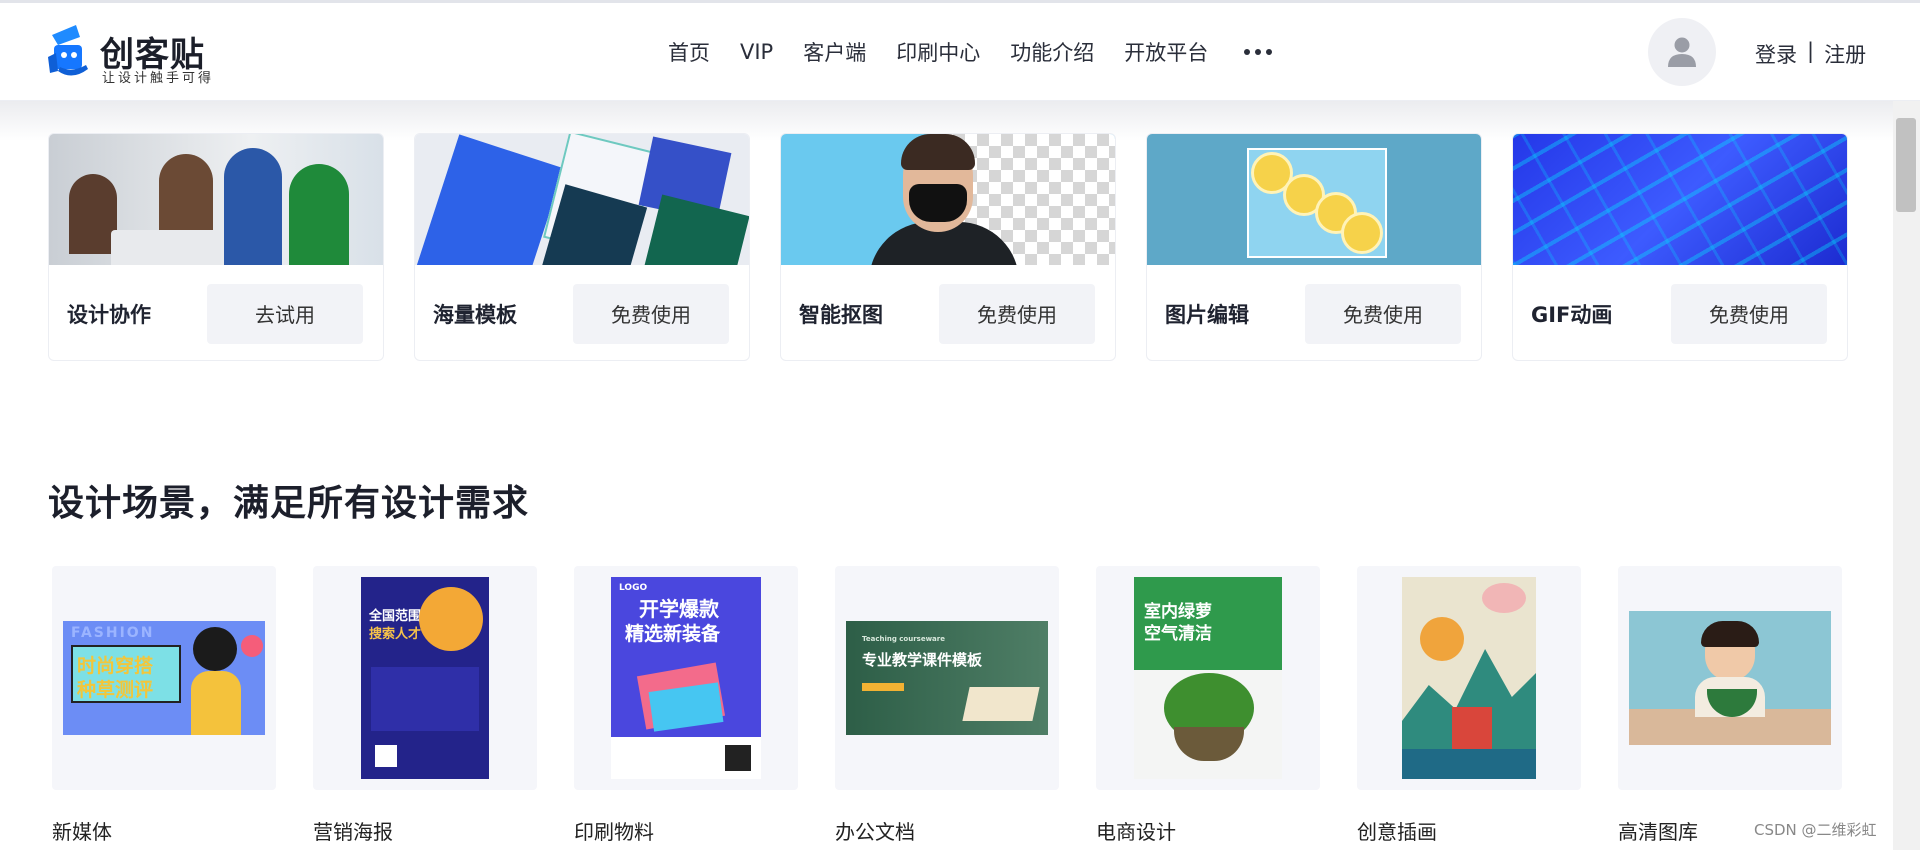  I want to click on scene-item-print-materials: LOGO 开学爆款 精选新装备 印刷物料, so click(686, 705).